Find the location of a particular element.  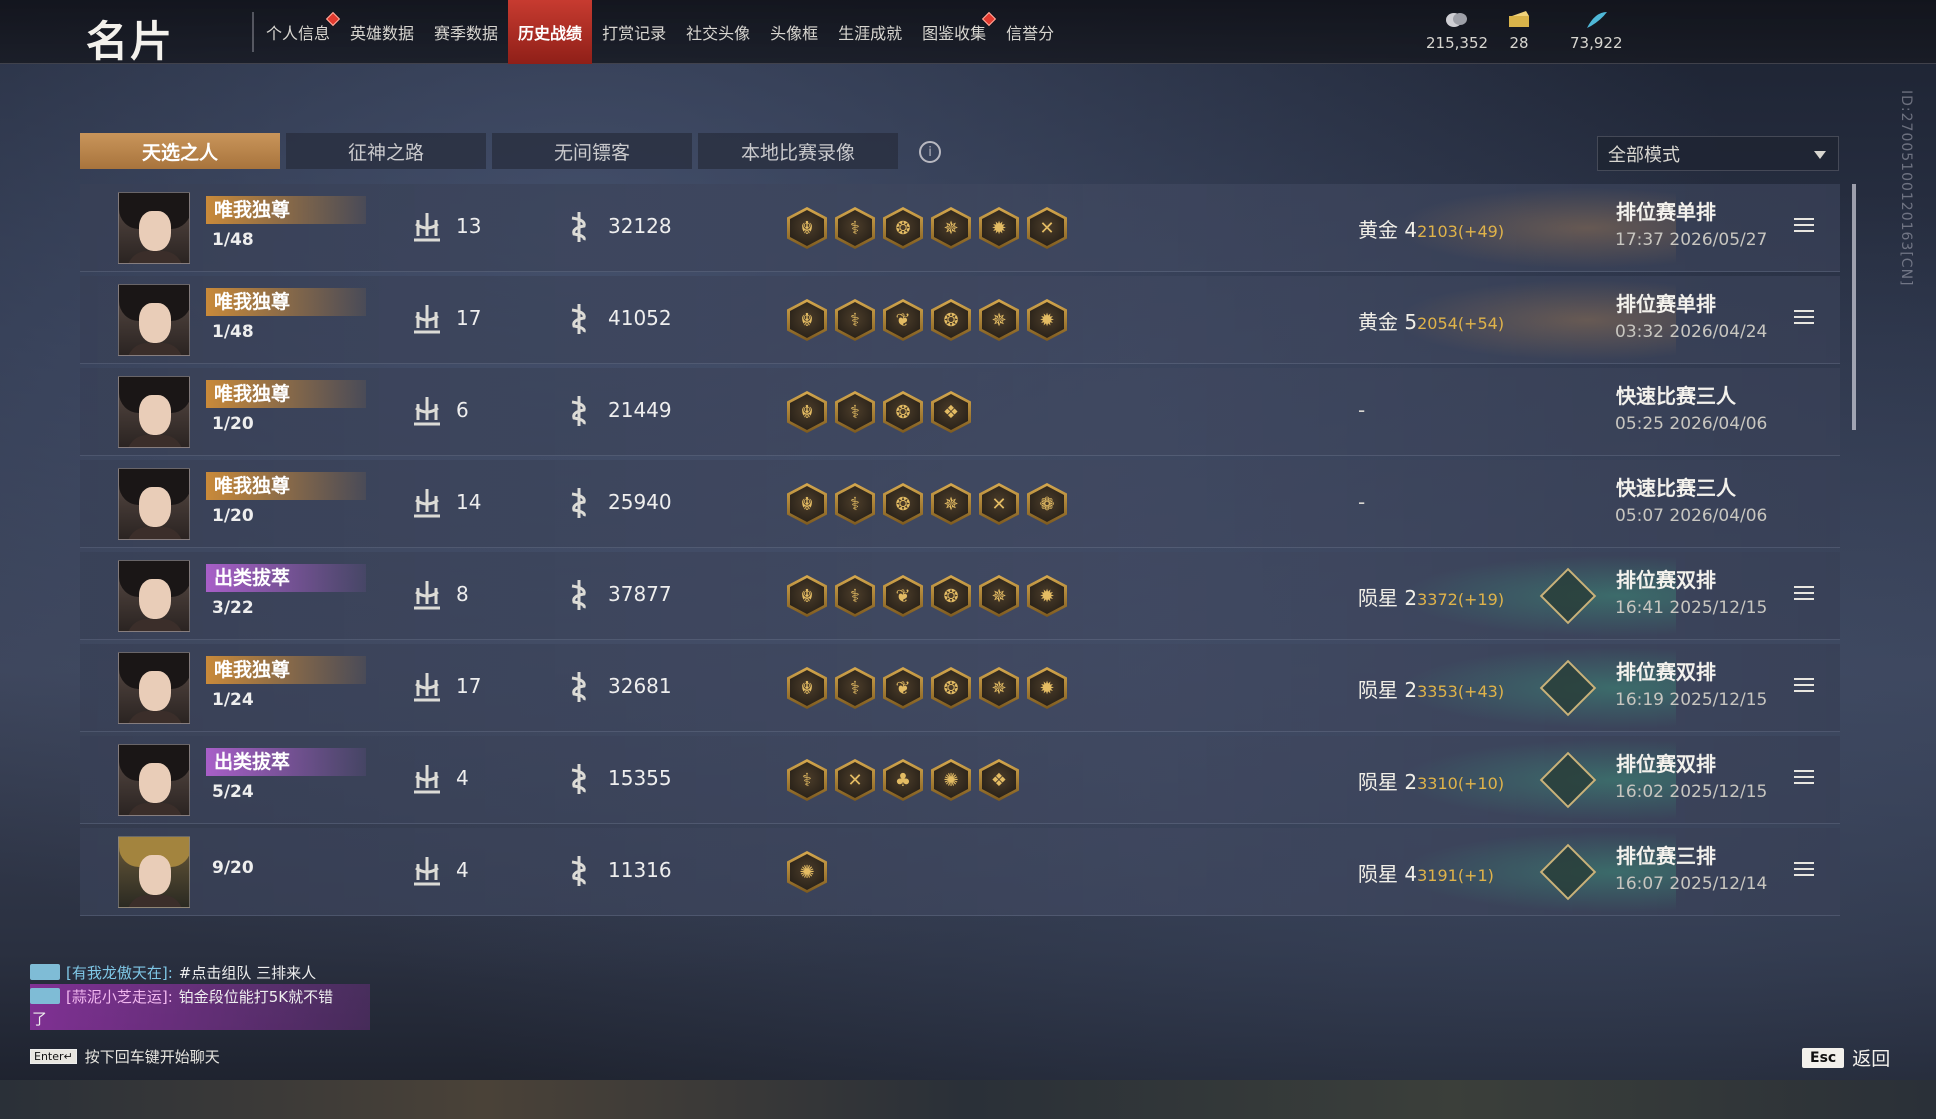

info-icon: i is located at coordinates (930, 152).